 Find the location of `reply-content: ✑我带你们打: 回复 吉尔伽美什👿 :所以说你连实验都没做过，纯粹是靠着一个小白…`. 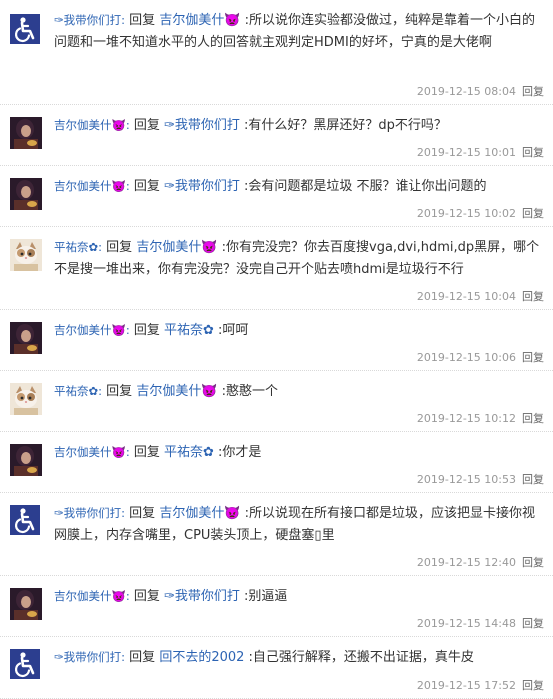

reply-content: ✑我带你们打: 回复 吉尔伽美什👿 :所以说你连实验都没做过，纯粹是靠着一个小白… is located at coordinates (297, 31).